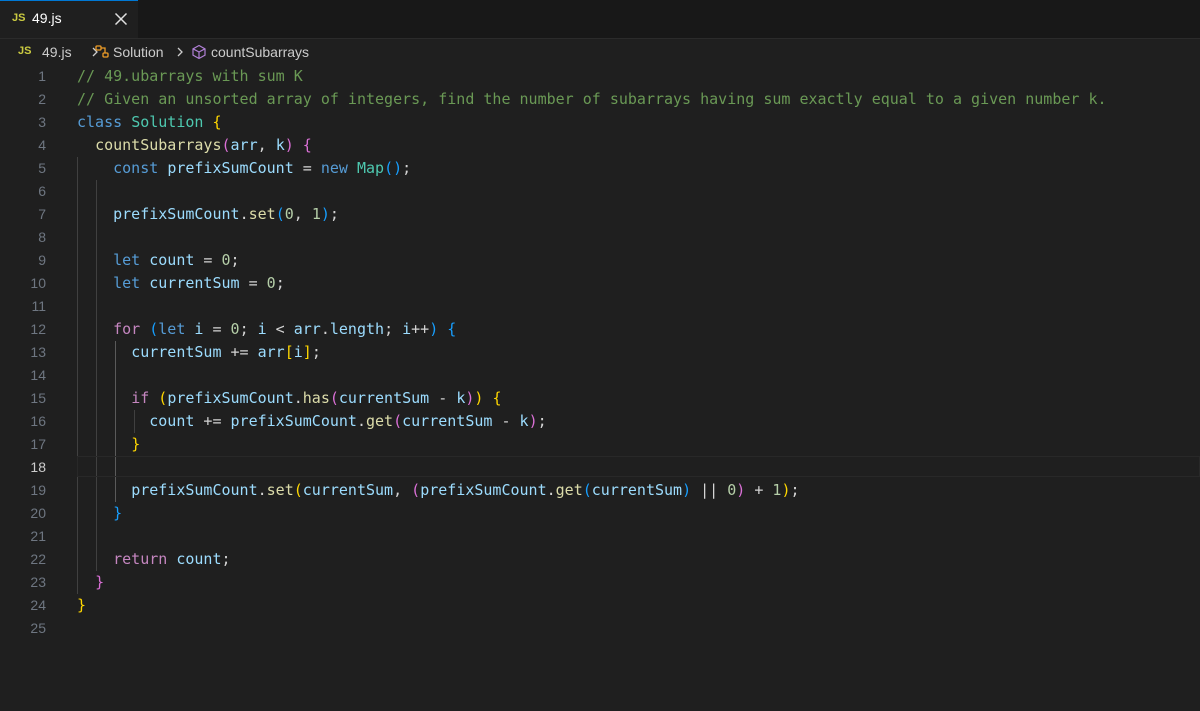 This screenshot has width=1200, height=711. Describe the element at coordinates (600, 19) in the screenshot. I see `tab-bar: JS 49.js` at that location.